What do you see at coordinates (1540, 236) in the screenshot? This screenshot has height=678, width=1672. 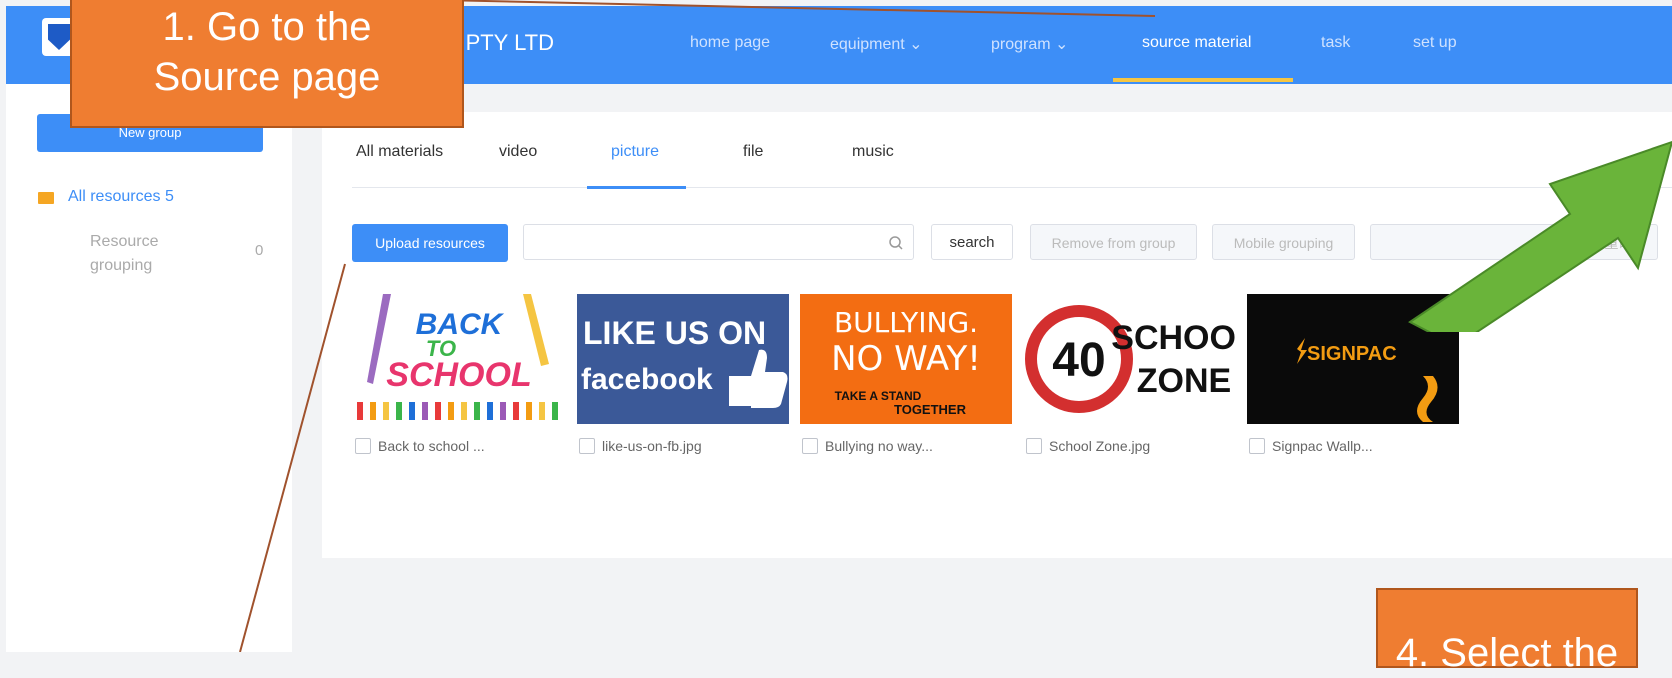 I see `arrow-icon` at bounding box center [1540, 236].